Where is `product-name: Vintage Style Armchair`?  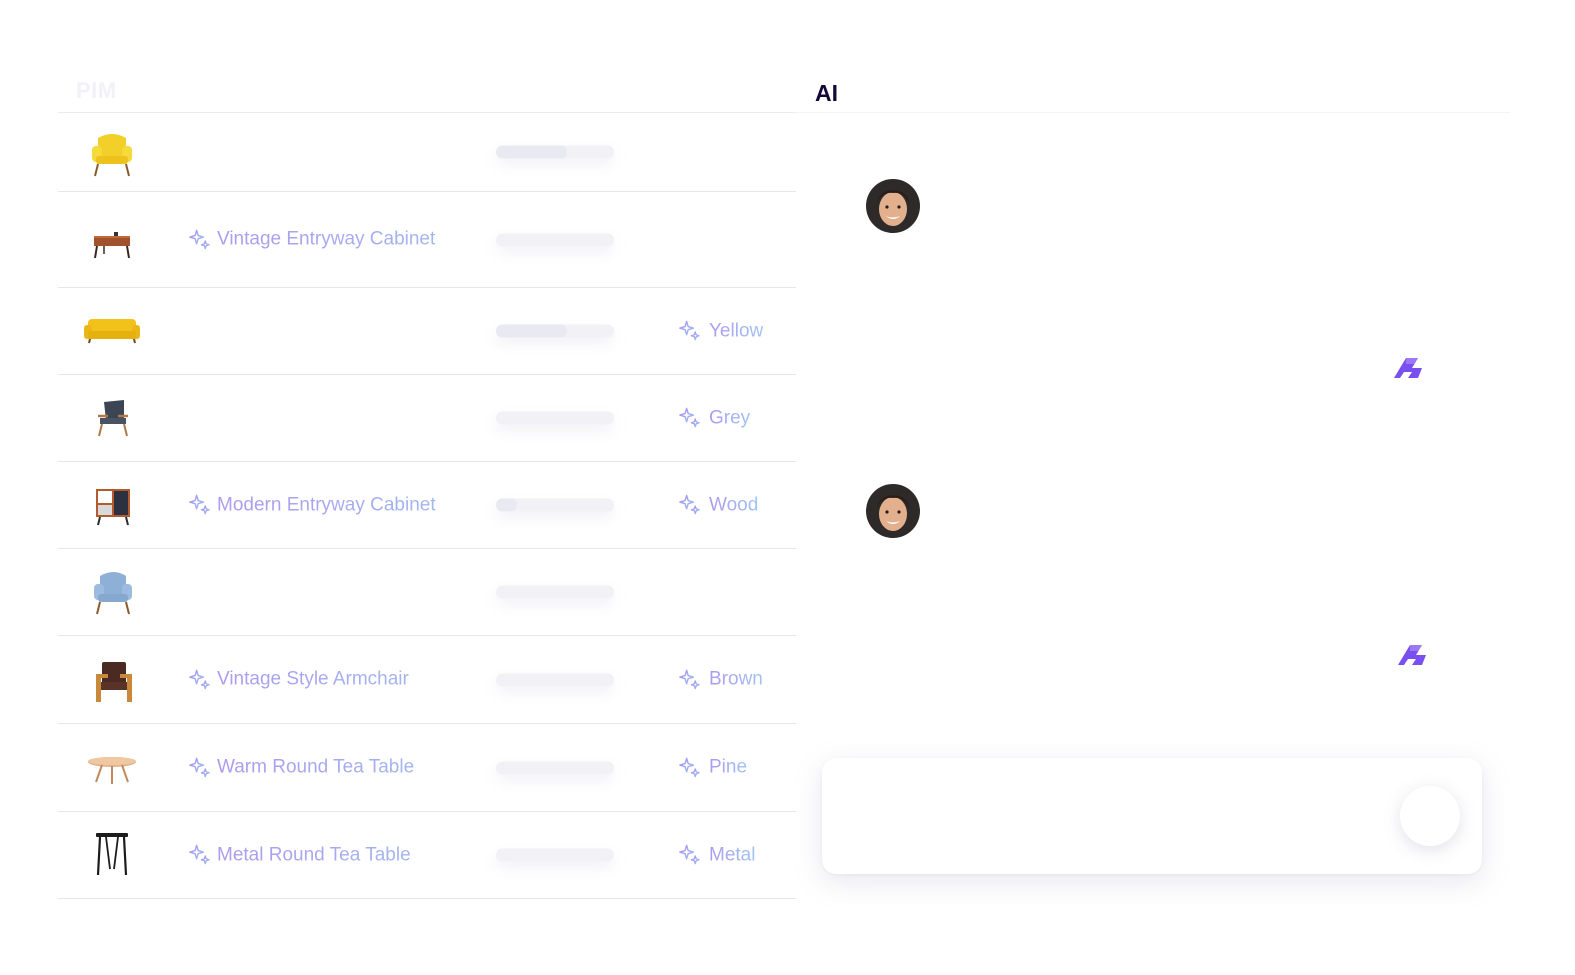 product-name: Vintage Style Armchair is located at coordinates (298, 679).